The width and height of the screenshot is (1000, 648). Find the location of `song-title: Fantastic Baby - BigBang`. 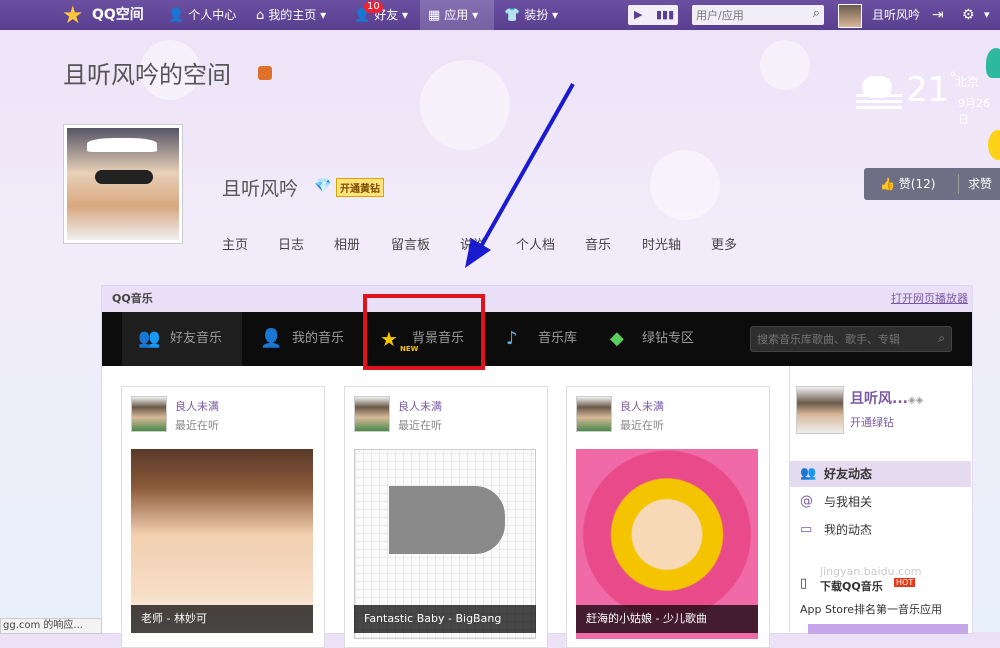

song-title: Fantastic Baby - BigBang is located at coordinates (445, 619).